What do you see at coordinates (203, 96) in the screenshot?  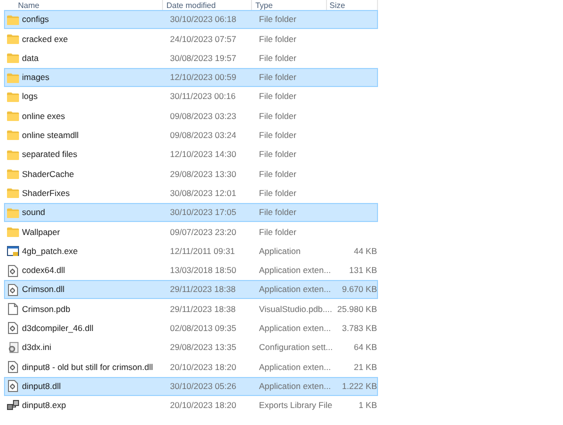 I see `date-modified: 30/11/2023 00:16` at bounding box center [203, 96].